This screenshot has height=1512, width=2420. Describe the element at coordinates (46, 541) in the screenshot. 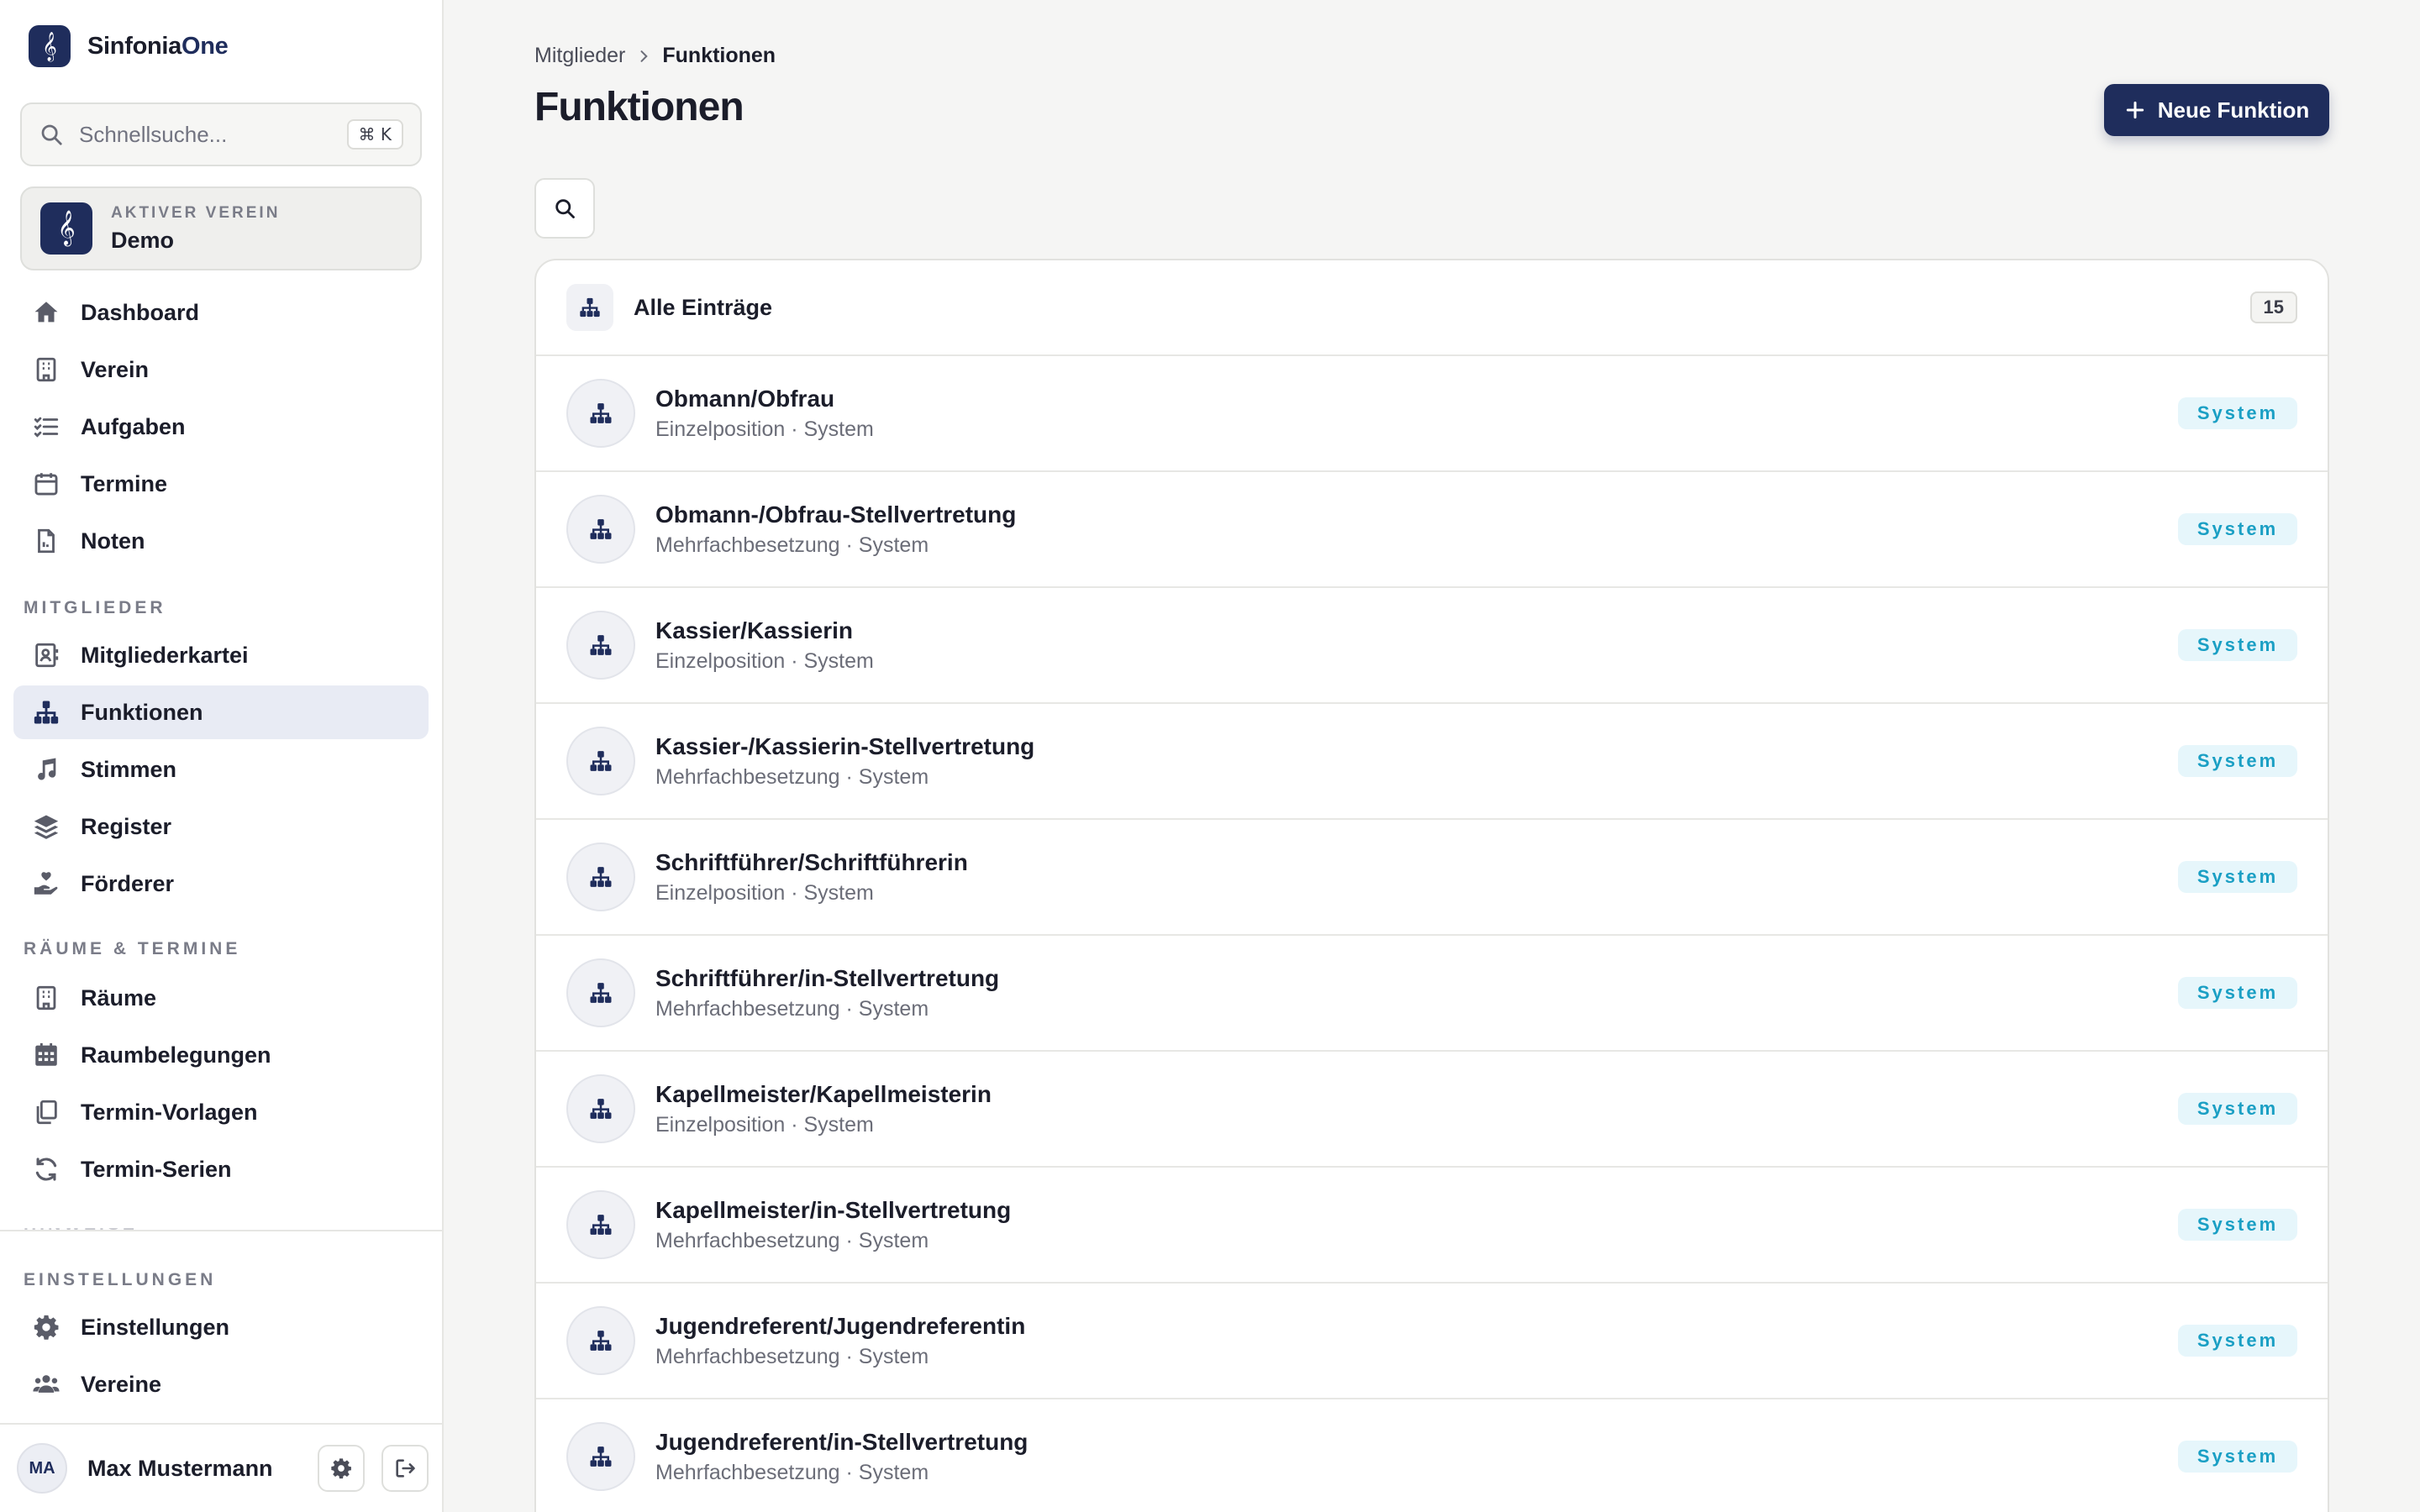

I see `document-icon` at that location.